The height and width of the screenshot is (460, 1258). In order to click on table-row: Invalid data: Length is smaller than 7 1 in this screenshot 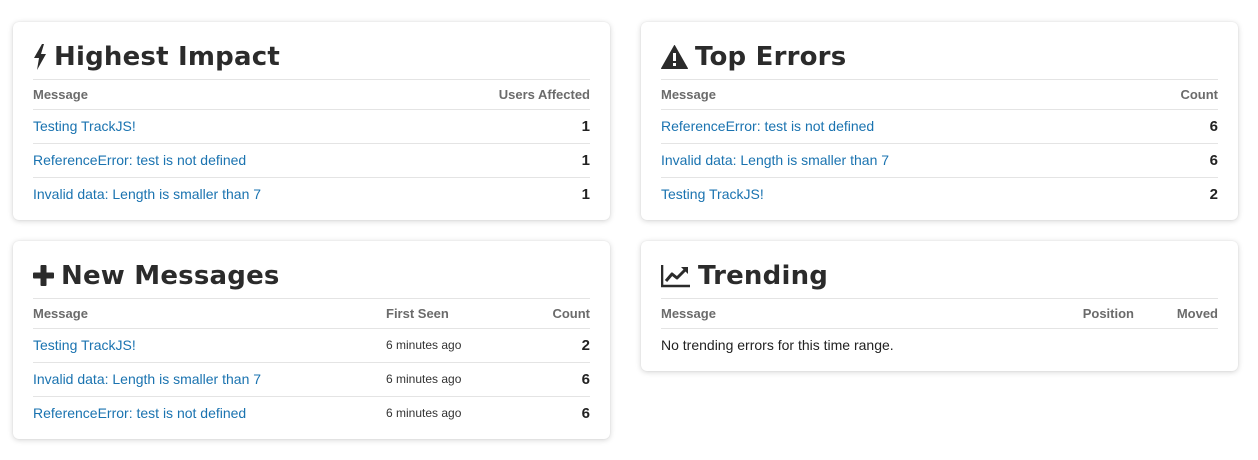, I will do `click(311, 194)`.